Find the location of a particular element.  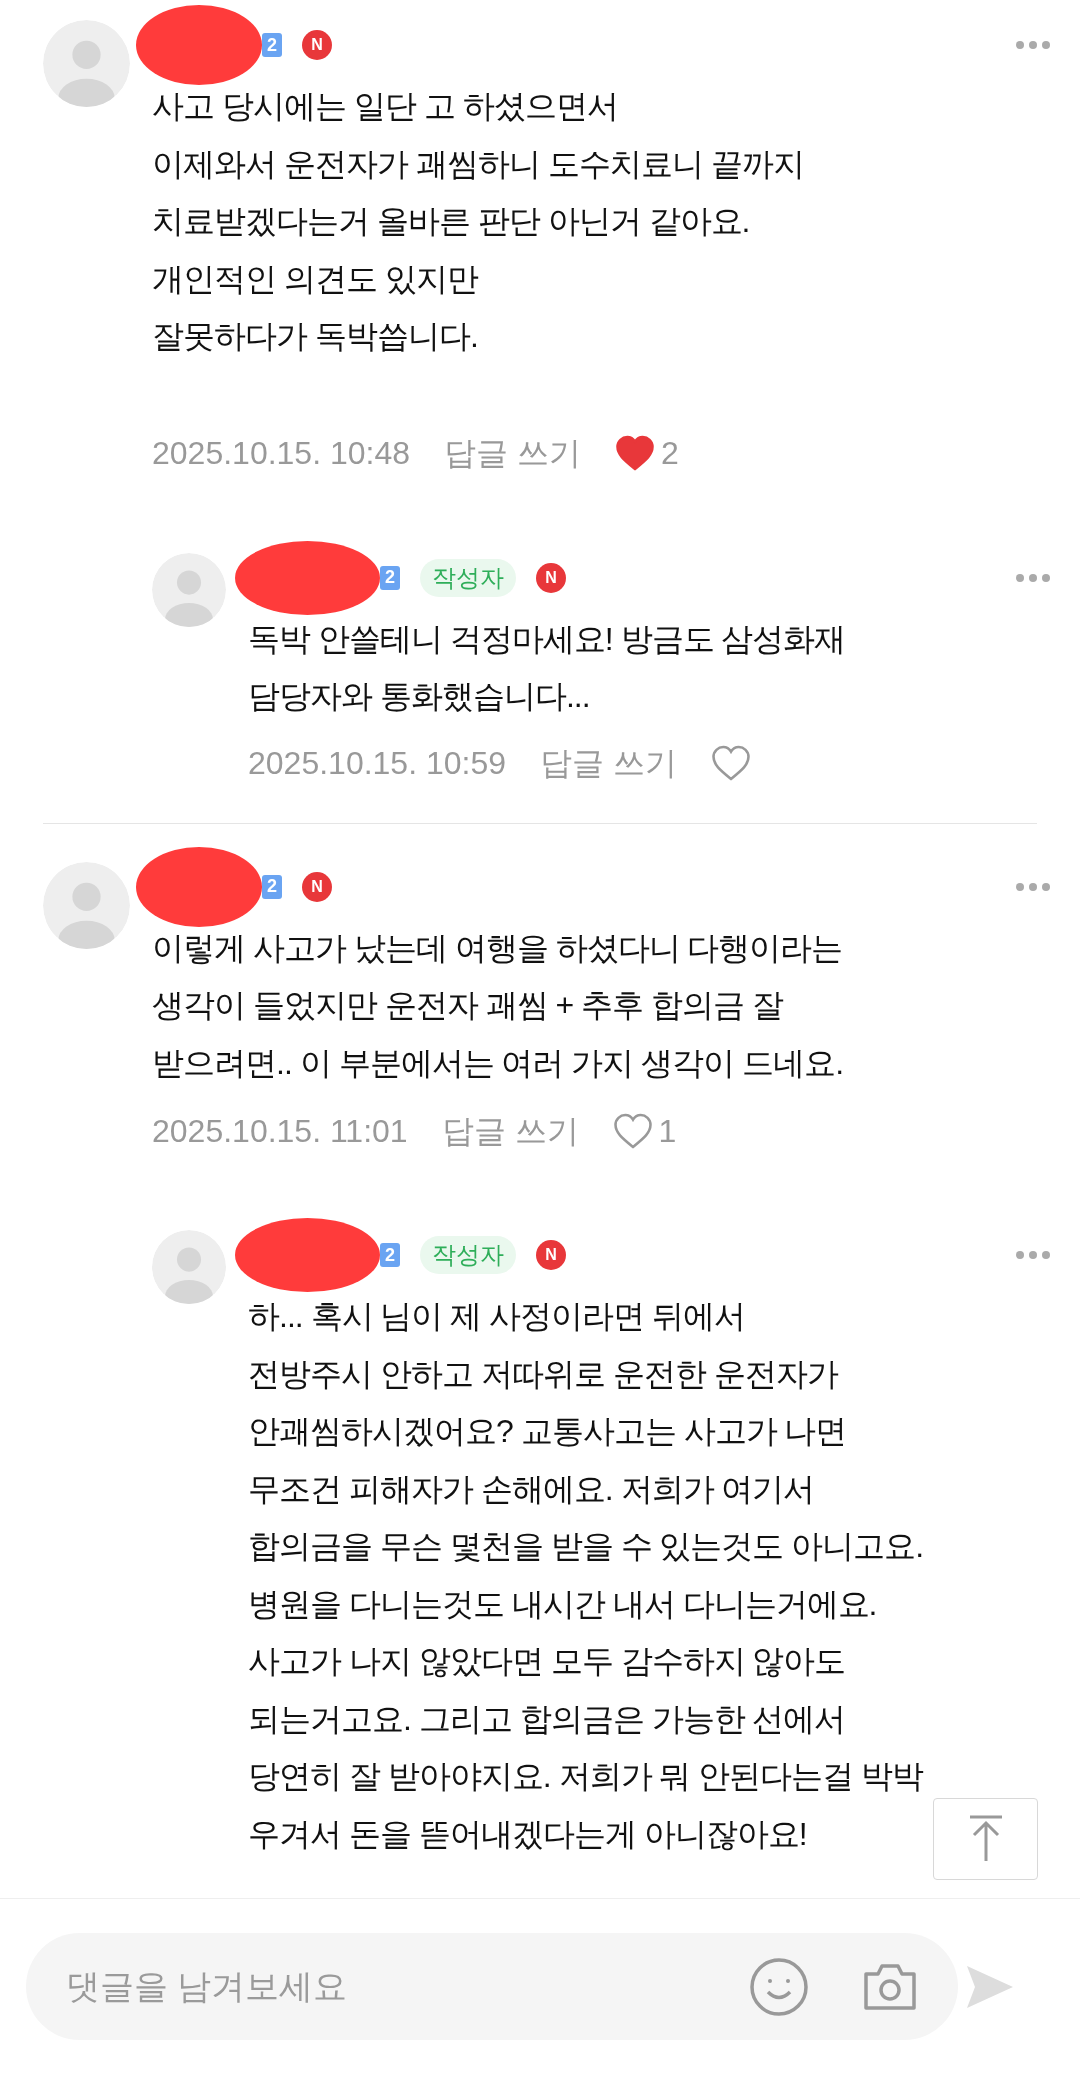

emoji-icon is located at coordinates (779, 1986).